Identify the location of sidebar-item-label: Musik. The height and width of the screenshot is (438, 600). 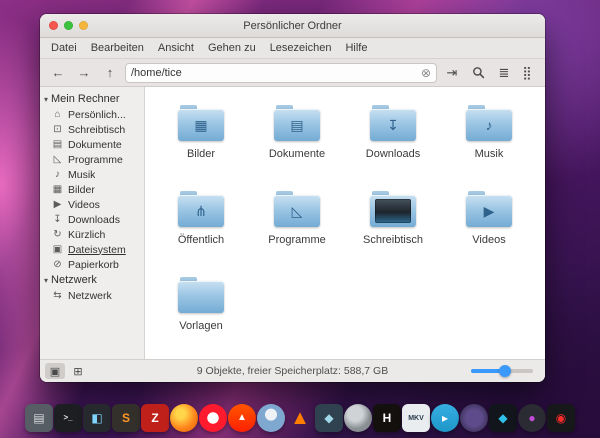
(82, 174).